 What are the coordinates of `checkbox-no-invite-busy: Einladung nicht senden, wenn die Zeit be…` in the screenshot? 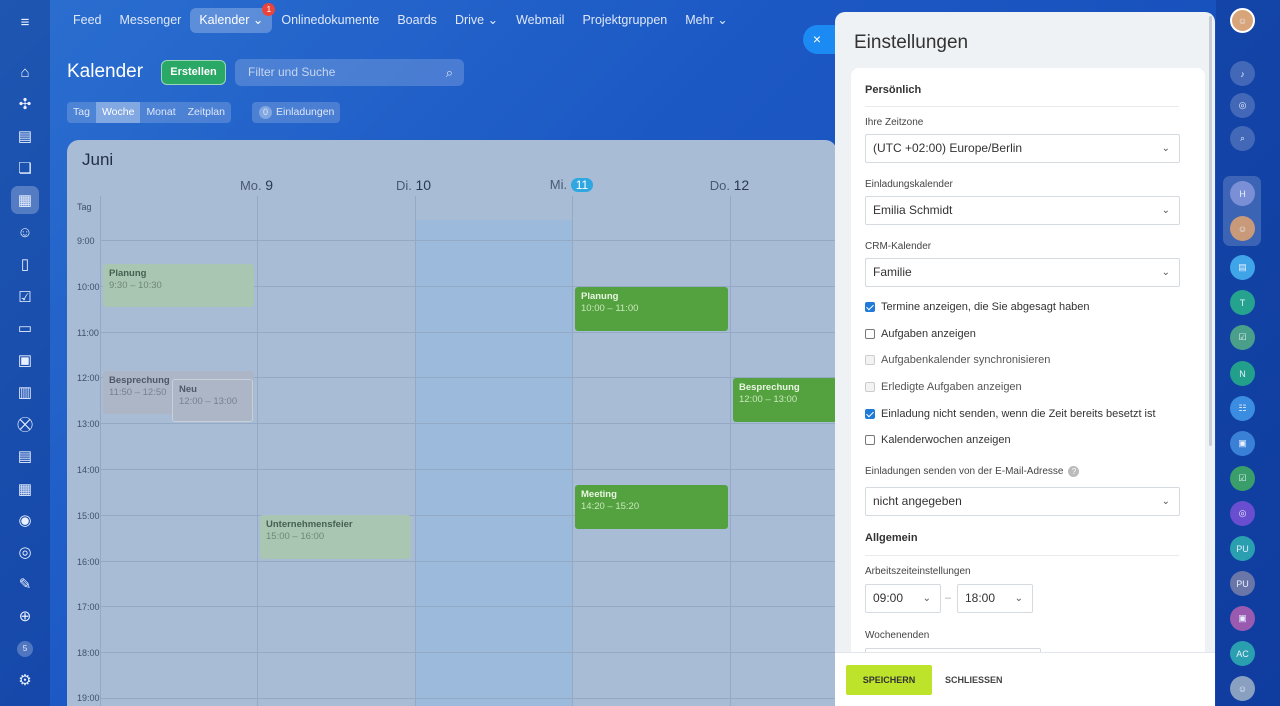 It's located at (1010, 414).